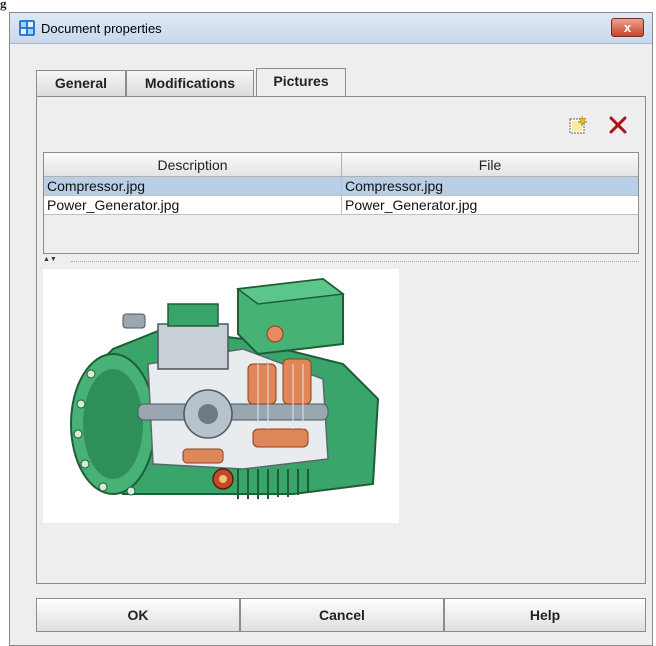 Image resolution: width=656 pixels, height=646 pixels. Describe the element at coordinates (101, 28) in the screenshot. I see `window-title: Document properties` at that location.